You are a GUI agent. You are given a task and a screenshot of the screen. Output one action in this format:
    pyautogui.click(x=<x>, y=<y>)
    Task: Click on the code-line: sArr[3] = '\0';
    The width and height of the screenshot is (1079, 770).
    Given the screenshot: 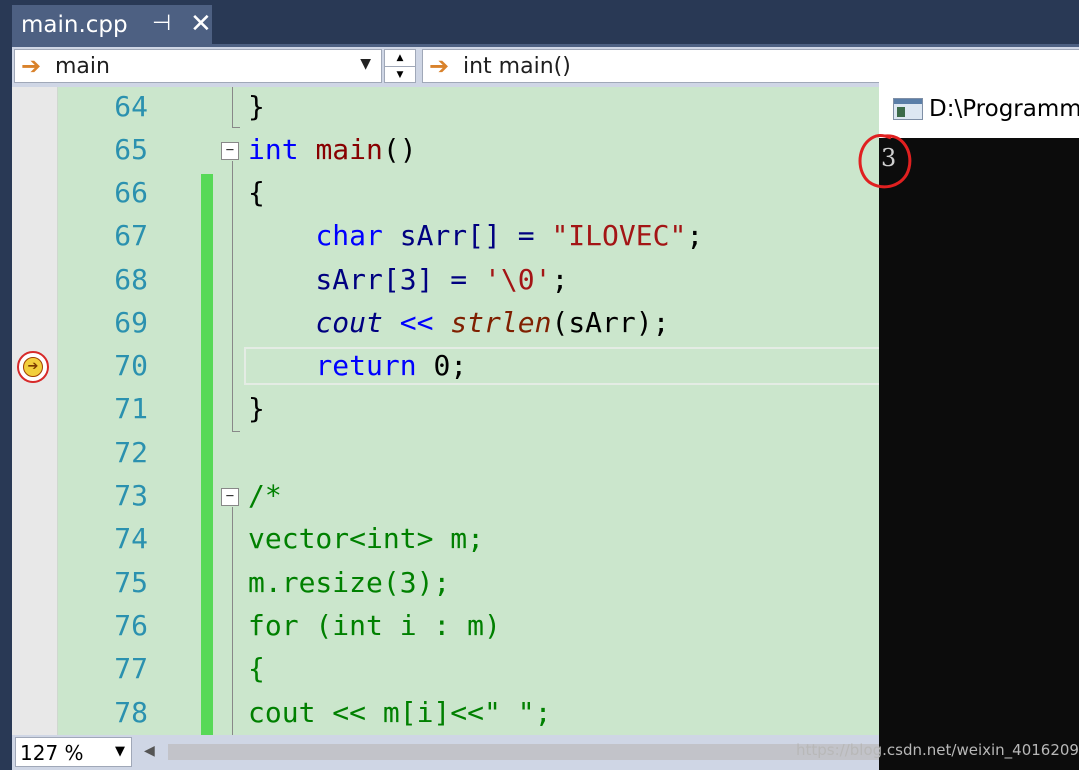 What is the action you would take?
    pyautogui.click(x=408, y=279)
    